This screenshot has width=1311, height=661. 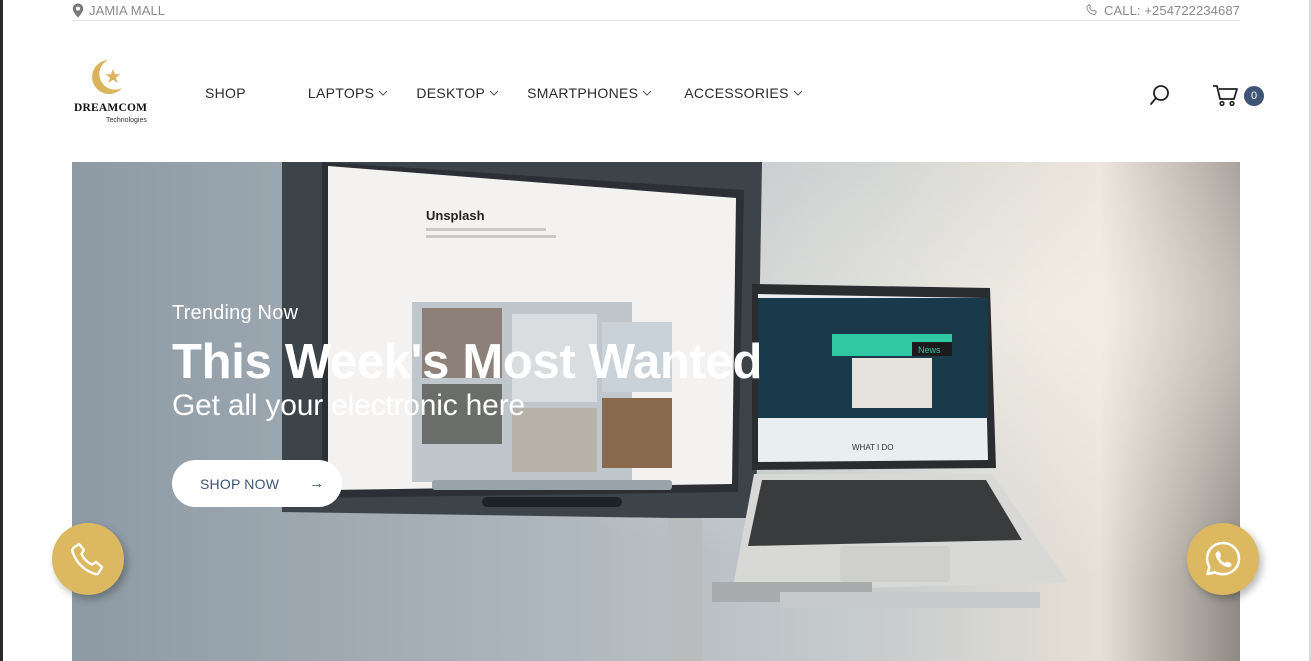 What do you see at coordinates (872, 447) in the screenshot?
I see `laptop-section-text: WHAT I DO` at bounding box center [872, 447].